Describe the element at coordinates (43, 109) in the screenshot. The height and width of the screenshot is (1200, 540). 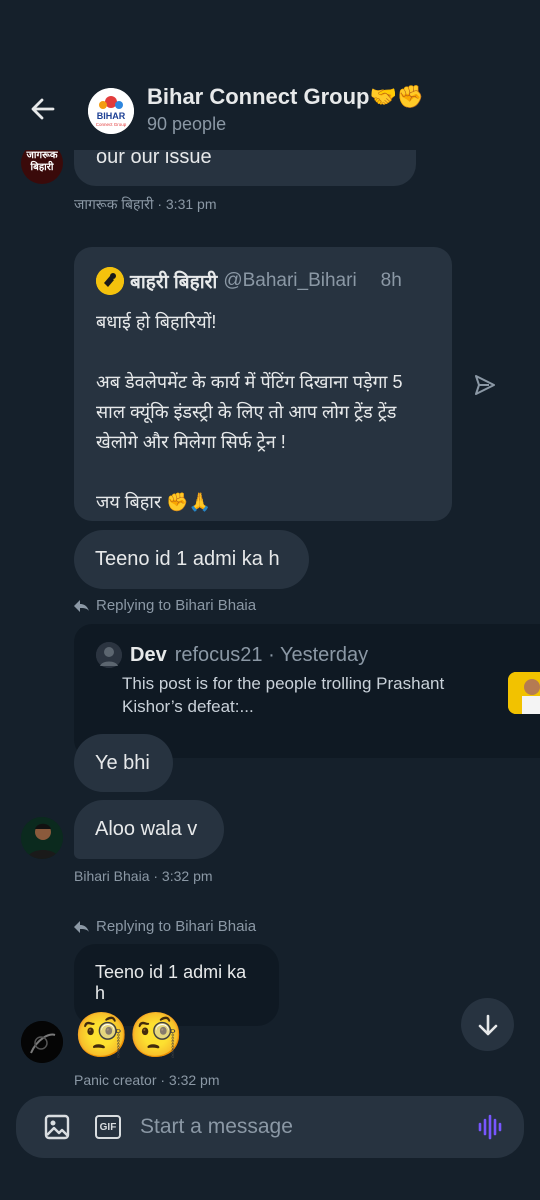
I see `back-arrow-icon` at that location.